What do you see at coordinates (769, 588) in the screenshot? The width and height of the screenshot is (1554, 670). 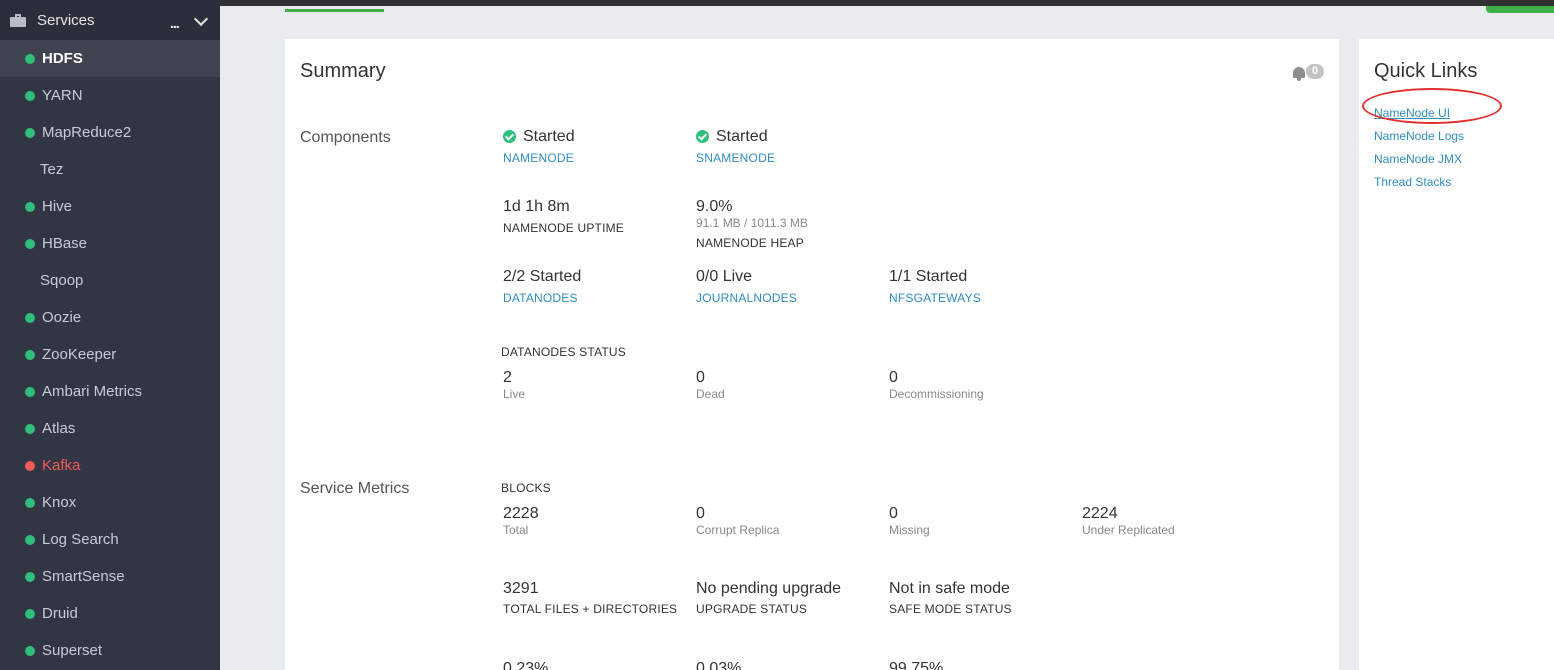 I see `upgrade-value: No pending upgrade` at bounding box center [769, 588].